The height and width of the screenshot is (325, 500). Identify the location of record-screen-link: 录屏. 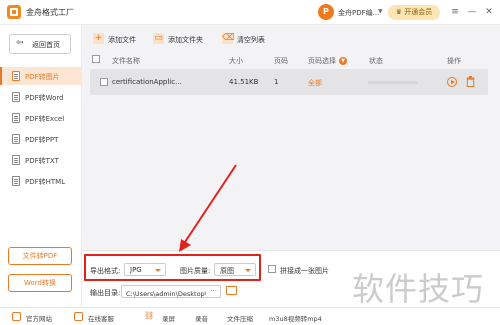
(168, 318).